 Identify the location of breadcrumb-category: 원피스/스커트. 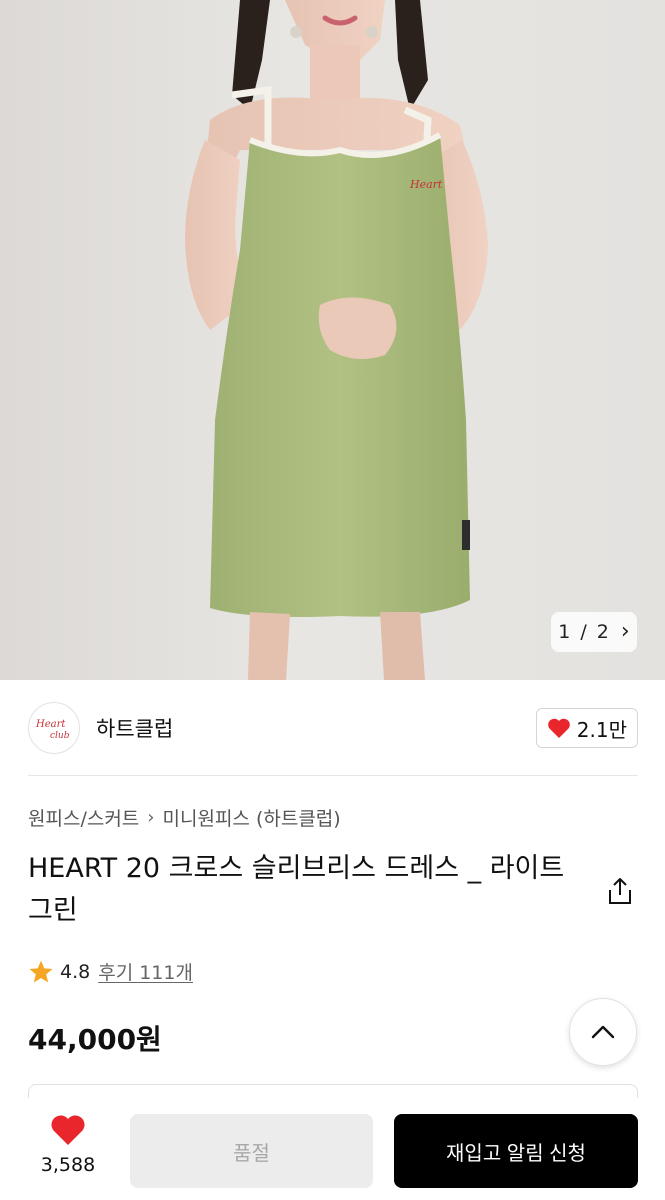
(83, 817).